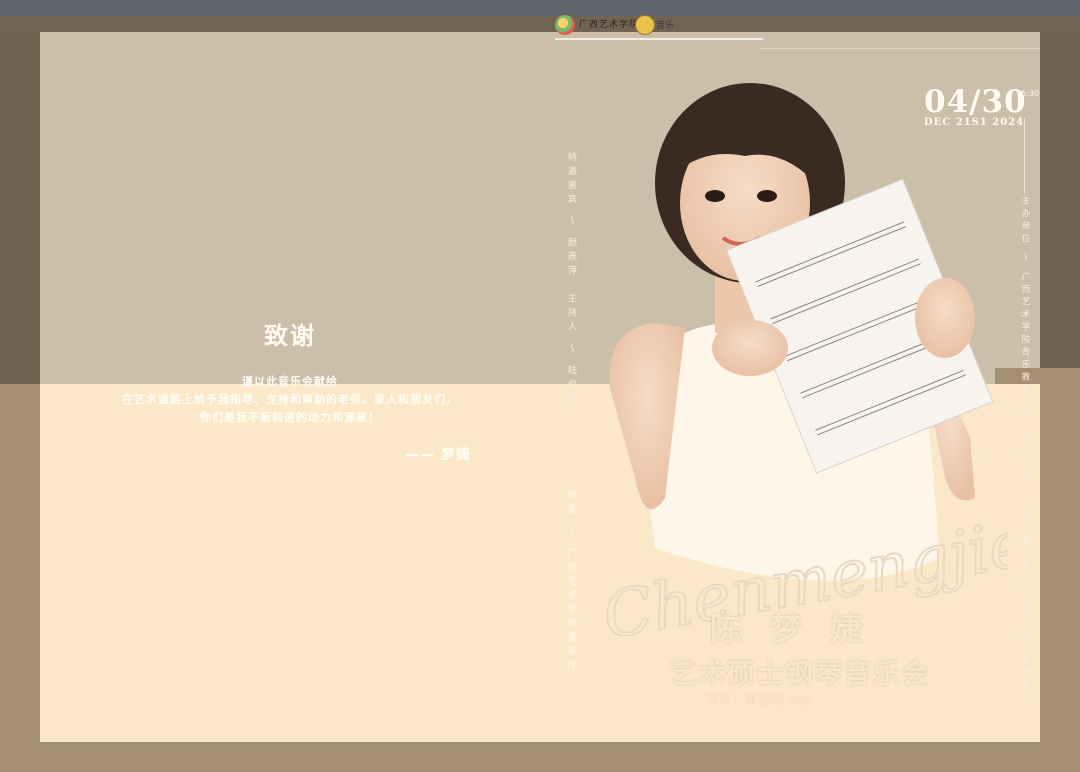 The height and width of the screenshot is (772, 1080). What do you see at coordinates (571, 437) in the screenshot?
I see `credit-divider` at bounding box center [571, 437].